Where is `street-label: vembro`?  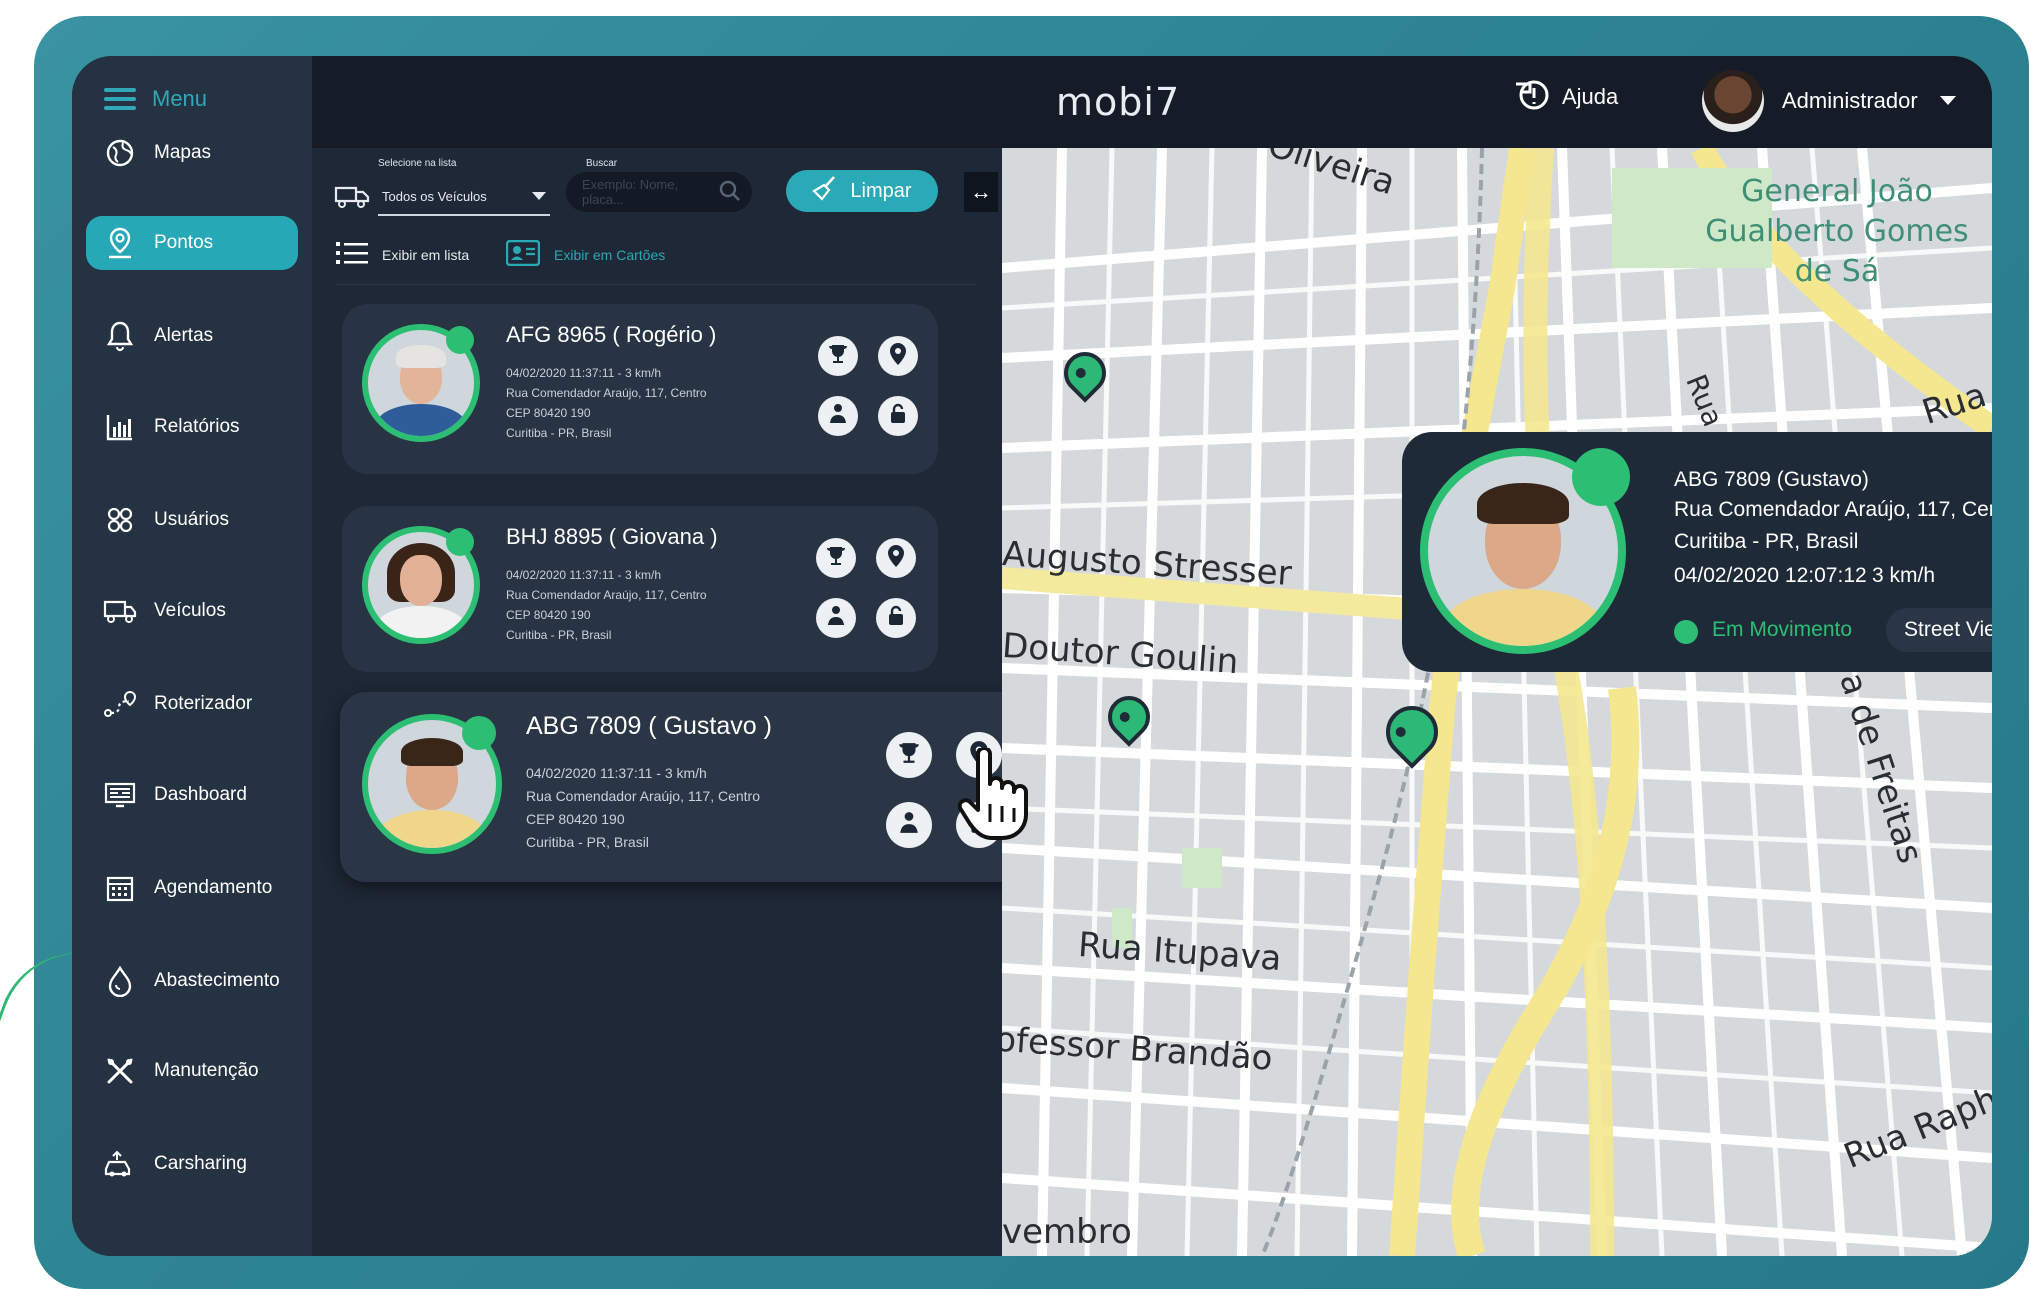 street-label: vembro is located at coordinates (1067, 1232).